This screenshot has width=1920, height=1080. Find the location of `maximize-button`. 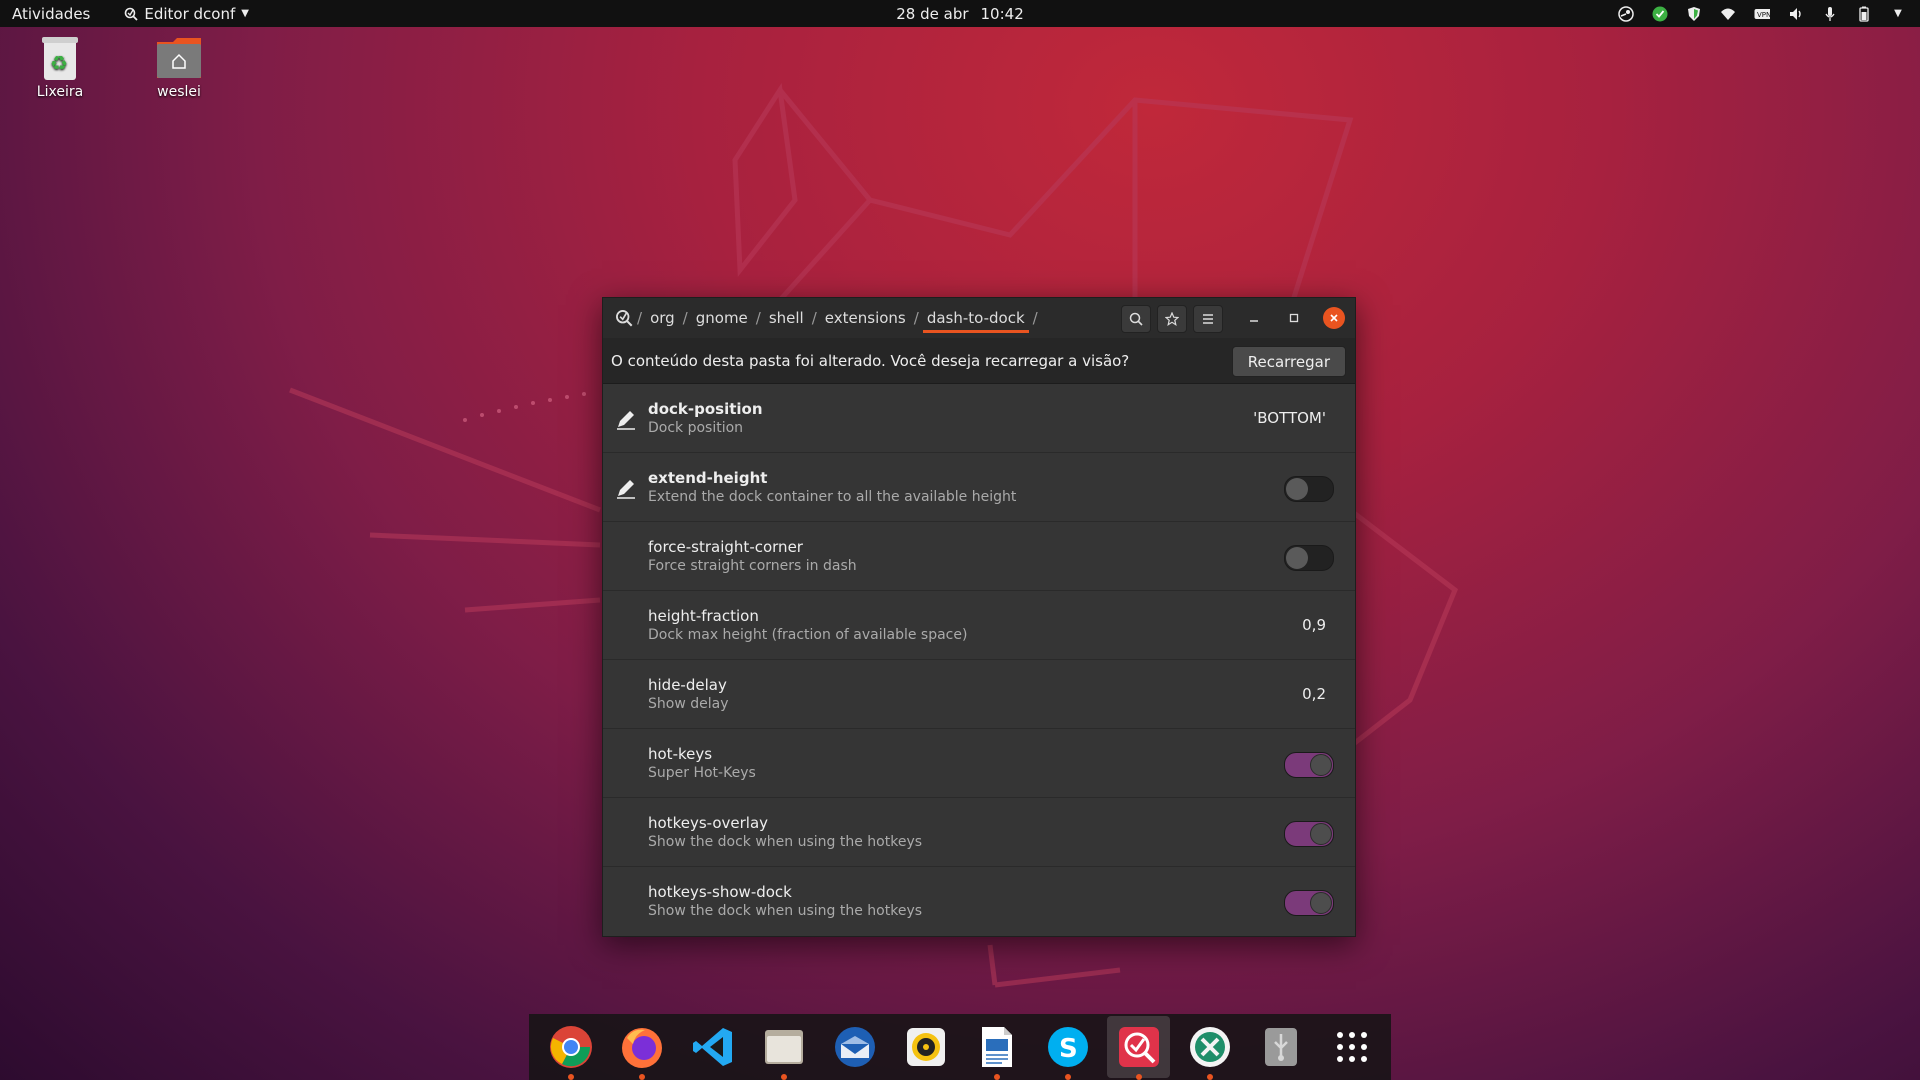

maximize-button is located at coordinates (1294, 318).